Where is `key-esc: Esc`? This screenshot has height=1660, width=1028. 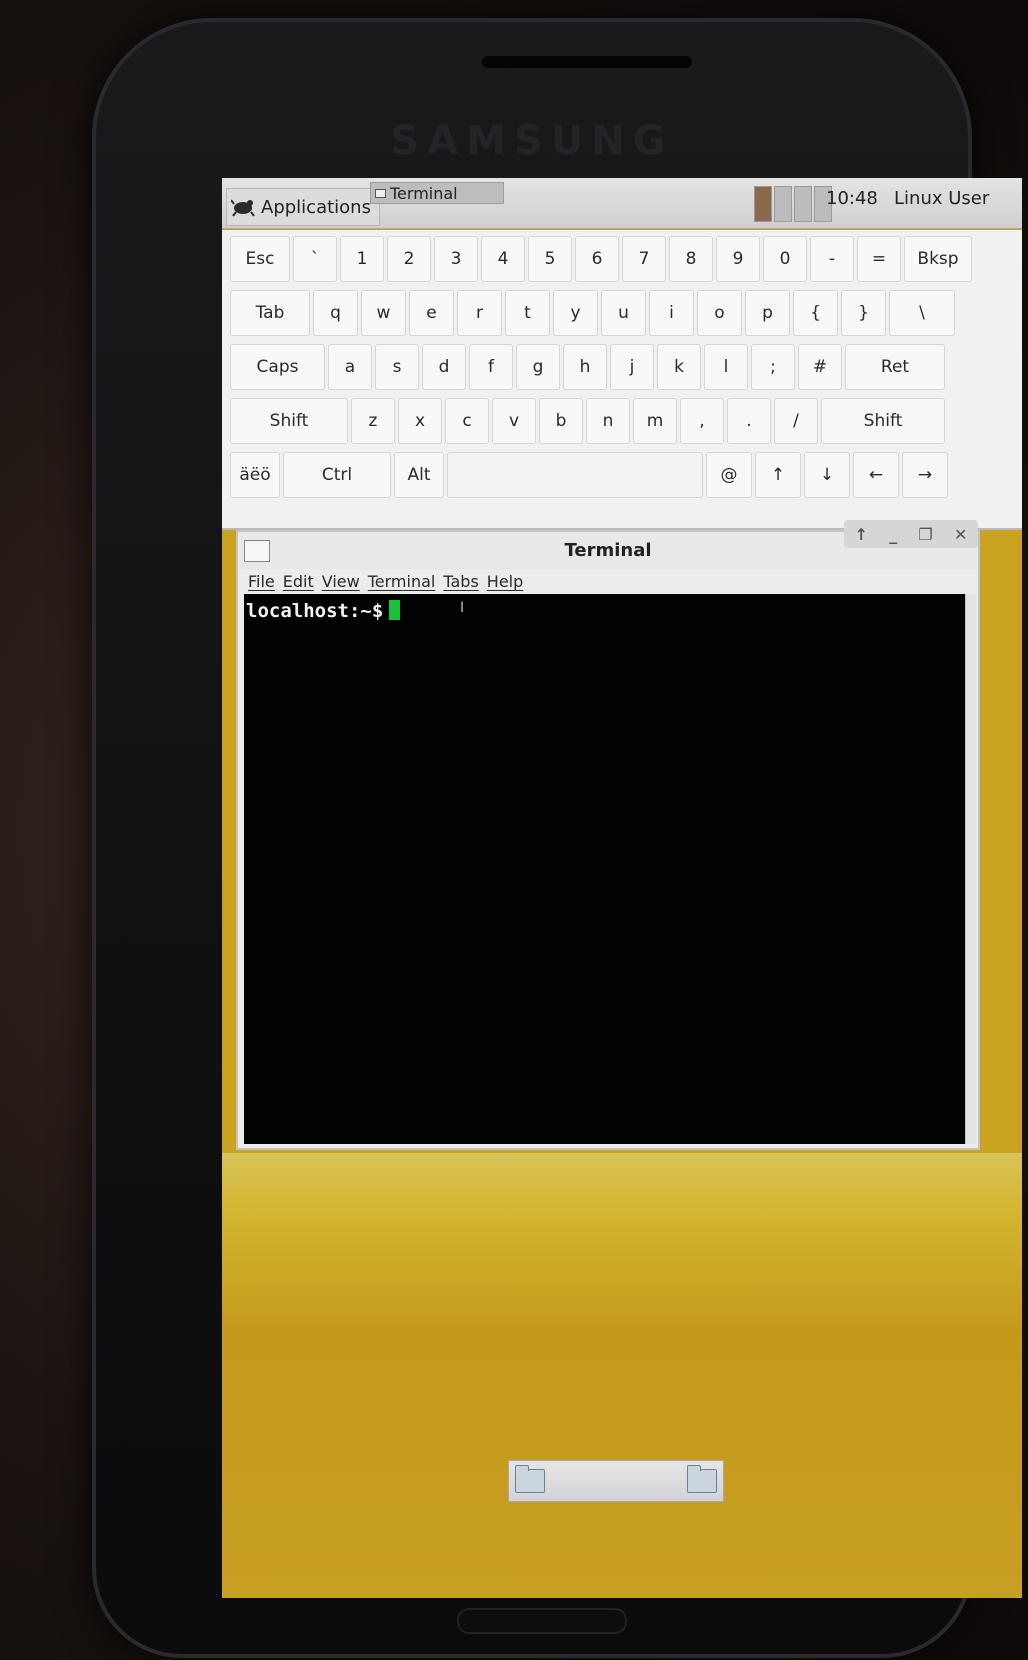
key-esc: Esc is located at coordinates (260, 259).